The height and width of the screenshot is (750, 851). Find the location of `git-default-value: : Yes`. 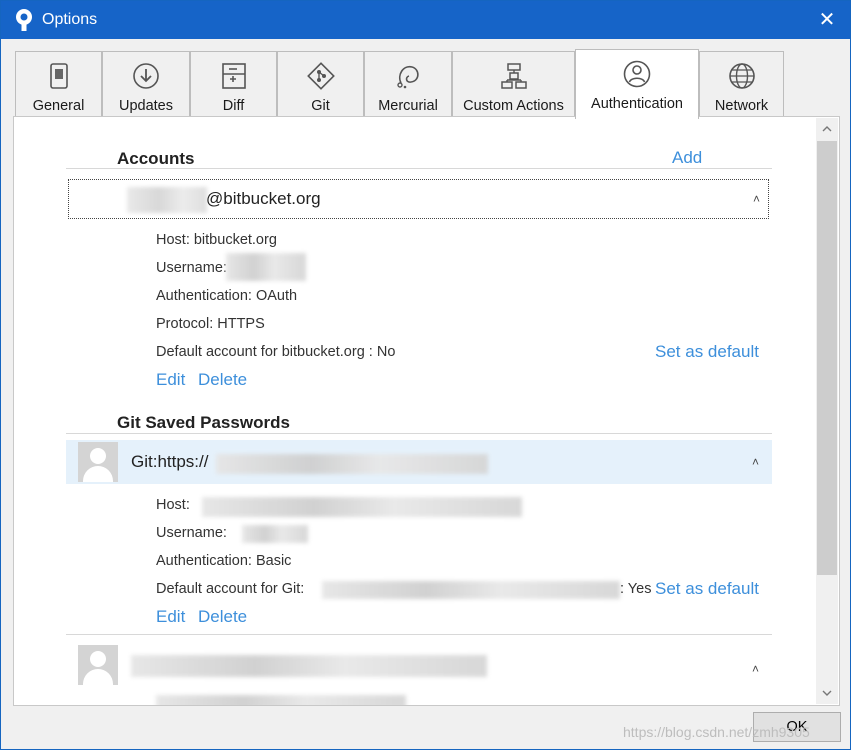

git-default-value: : Yes is located at coordinates (636, 589).